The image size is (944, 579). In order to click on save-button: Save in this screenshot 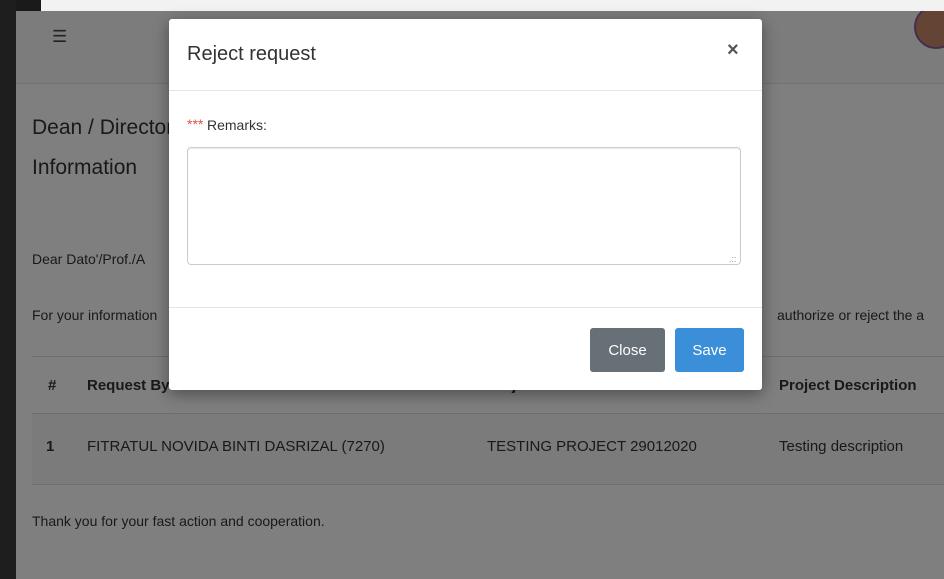, I will do `click(709, 350)`.